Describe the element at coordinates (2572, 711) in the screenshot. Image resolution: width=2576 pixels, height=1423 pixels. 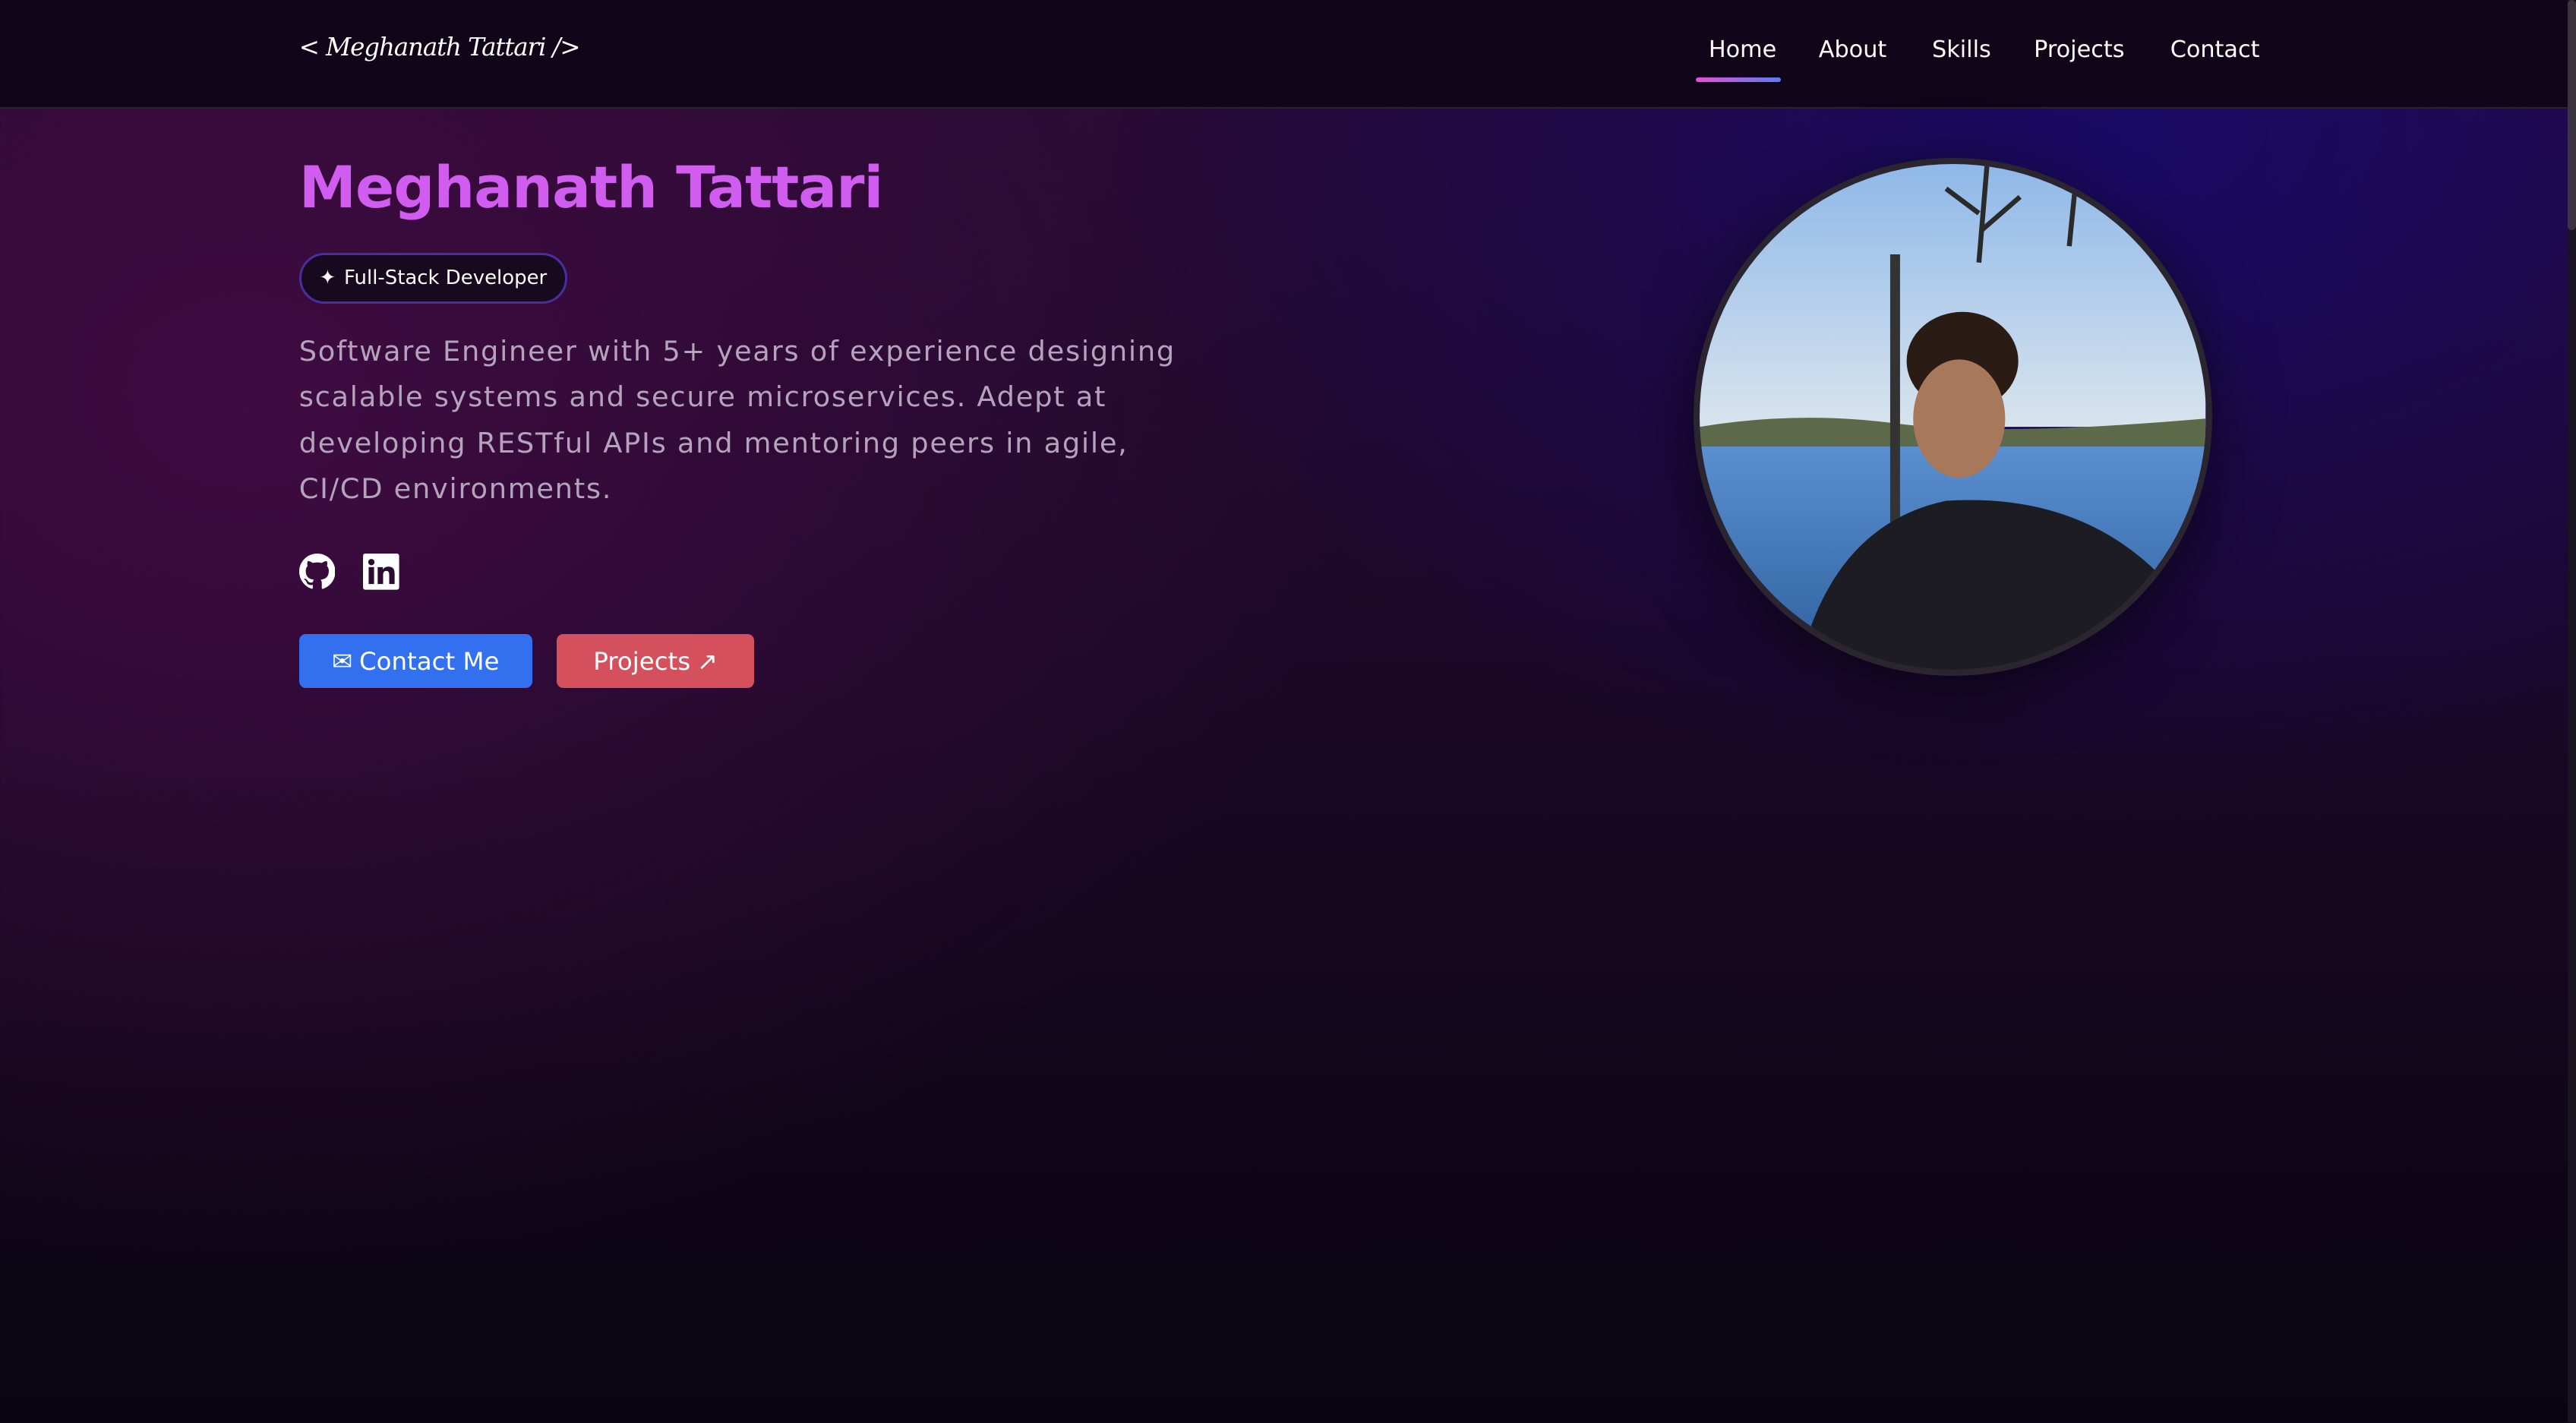
I see `scrollbar` at that location.